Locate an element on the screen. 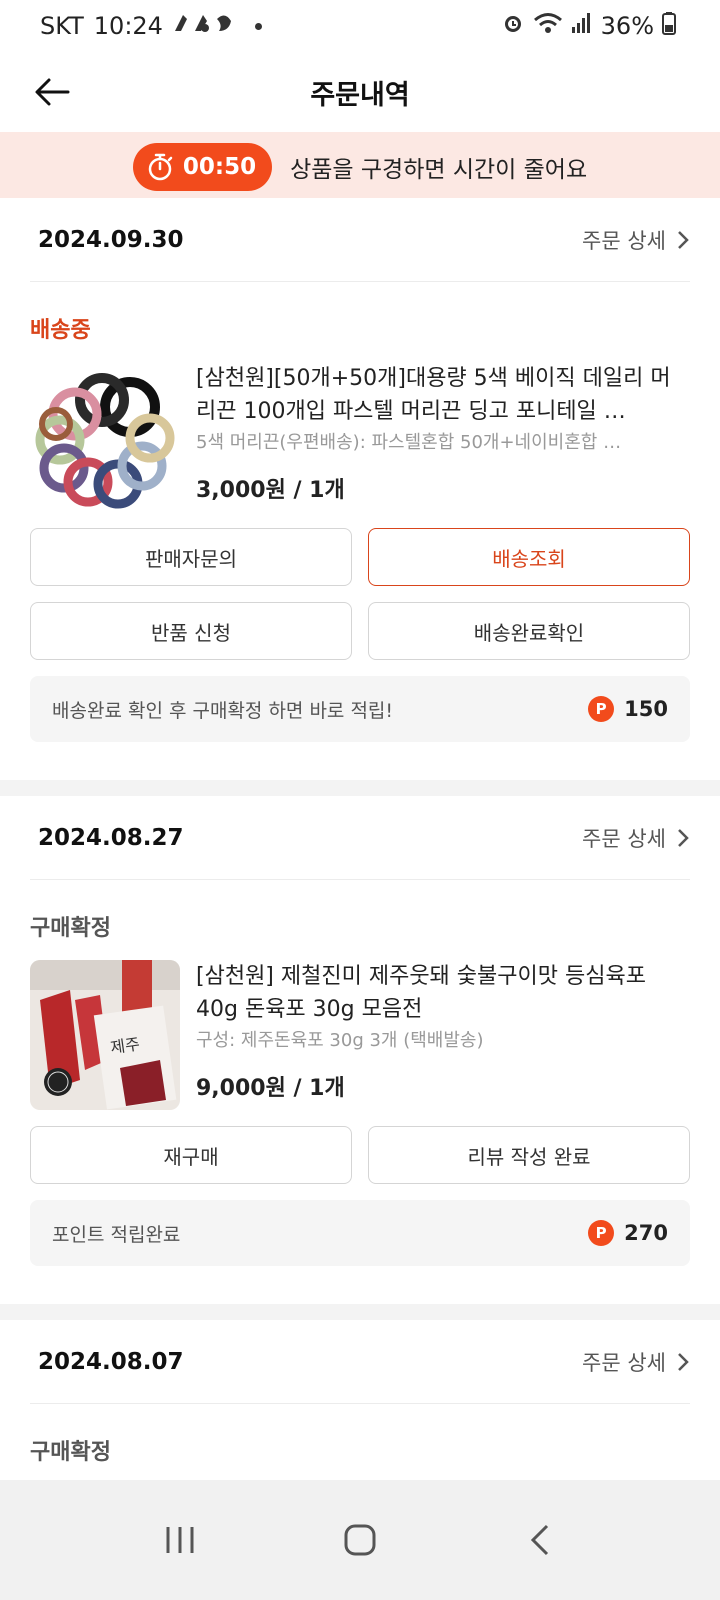 The width and height of the screenshot is (720, 1600). back-nav-button is located at coordinates (540, 1540).